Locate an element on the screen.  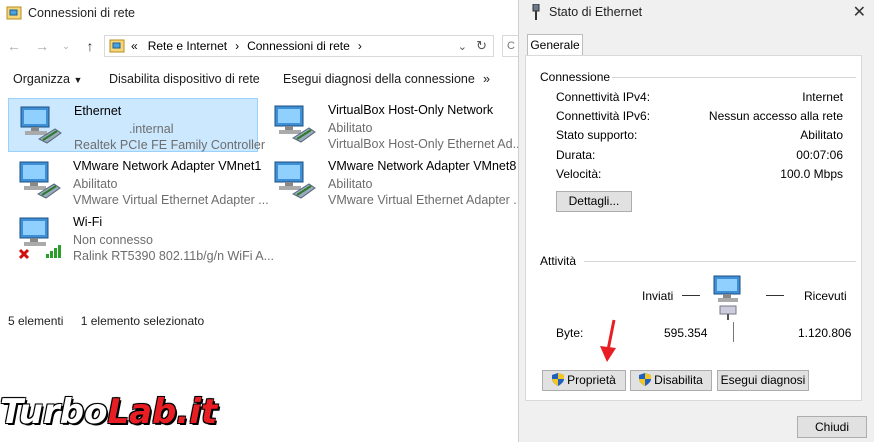
connection-name: Ethernet is located at coordinates (98, 111).